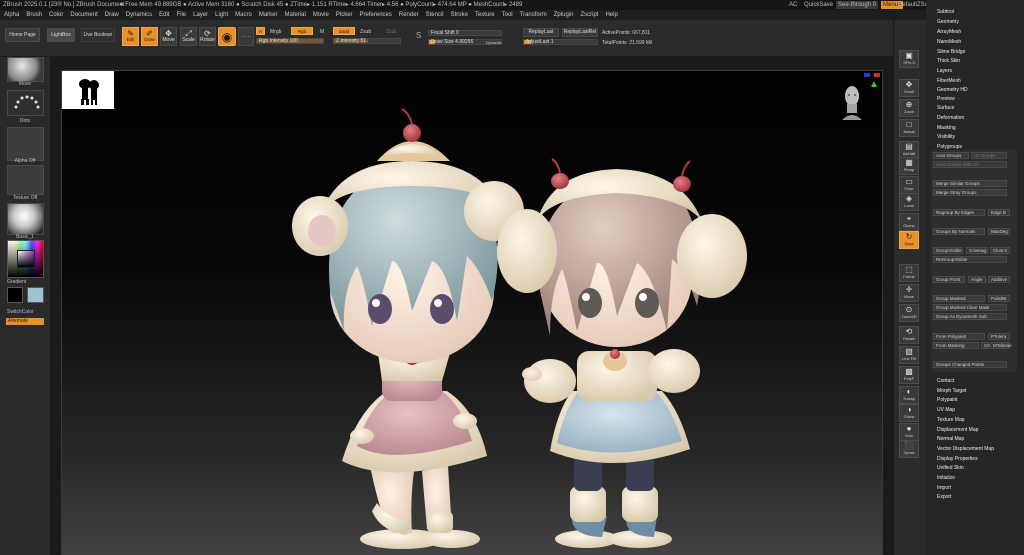 The height and width of the screenshot is (555, 1024). I want to click on menu-light: Light, so click(221, 15).